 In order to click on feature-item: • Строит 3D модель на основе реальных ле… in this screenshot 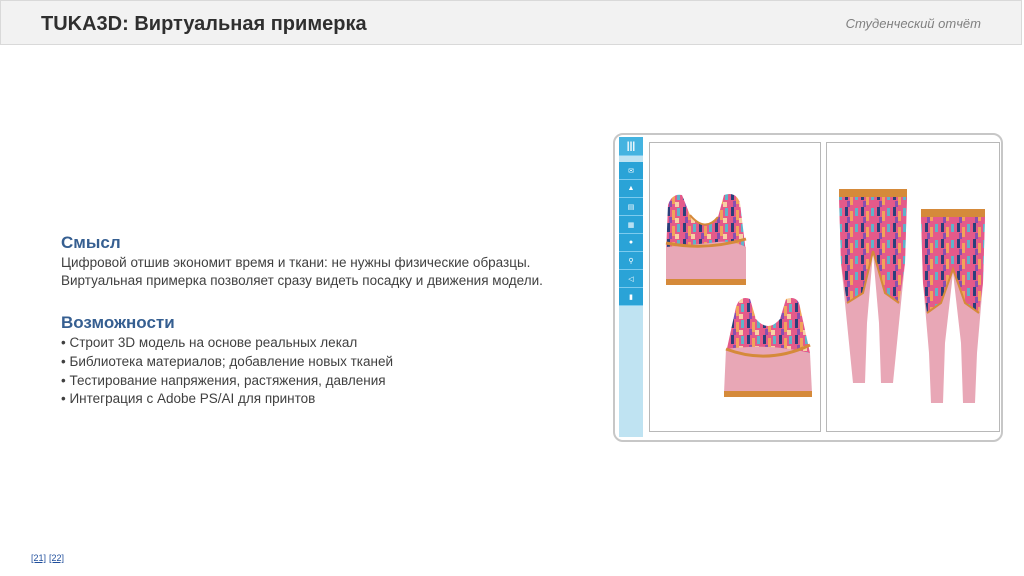, I will do `click(209, 342)`.